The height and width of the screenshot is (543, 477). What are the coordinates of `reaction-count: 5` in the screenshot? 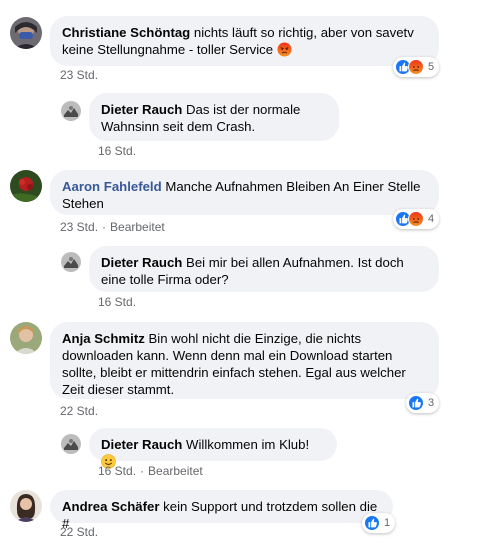 It's located at (431, 67).